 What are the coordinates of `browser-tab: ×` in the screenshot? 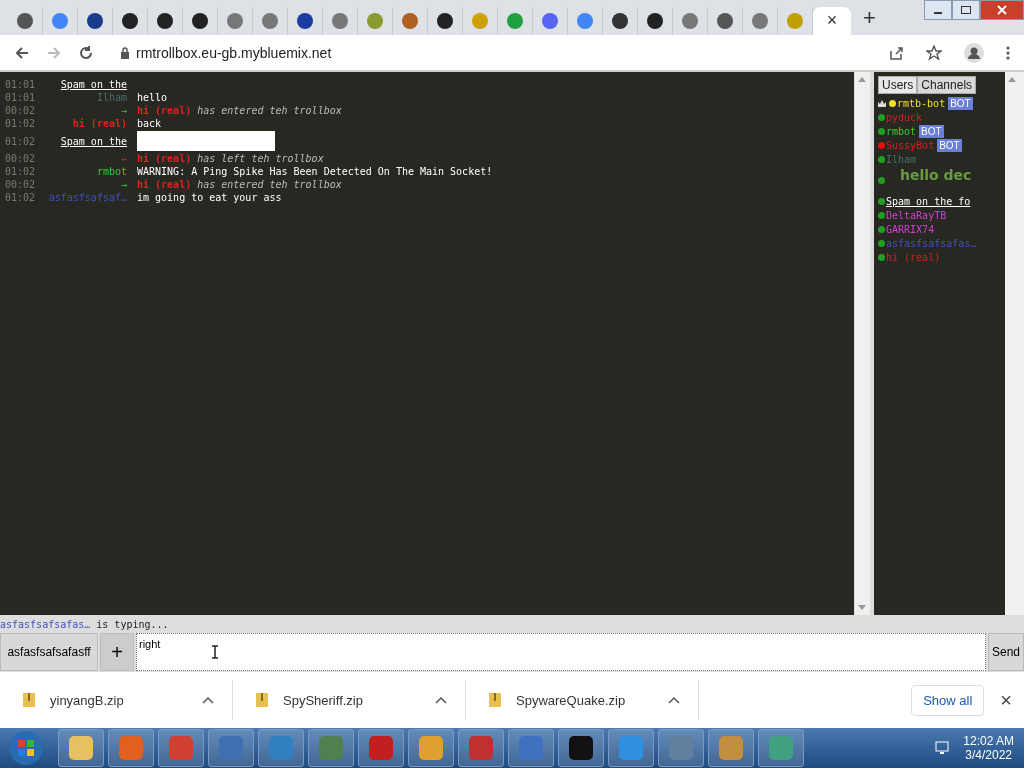 It's located at (832, 20).